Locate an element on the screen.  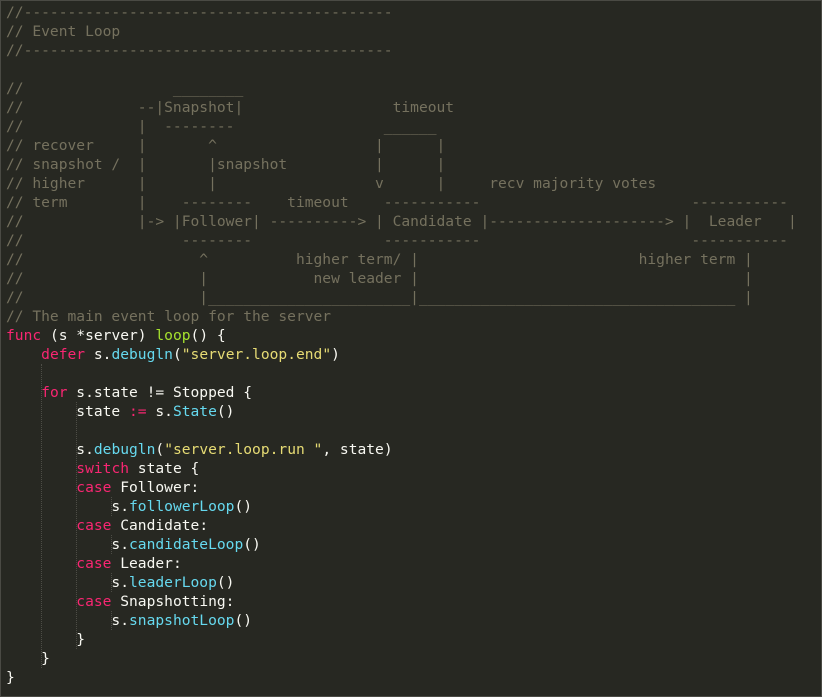
code-token: state { is located at coordinates (164, 468).